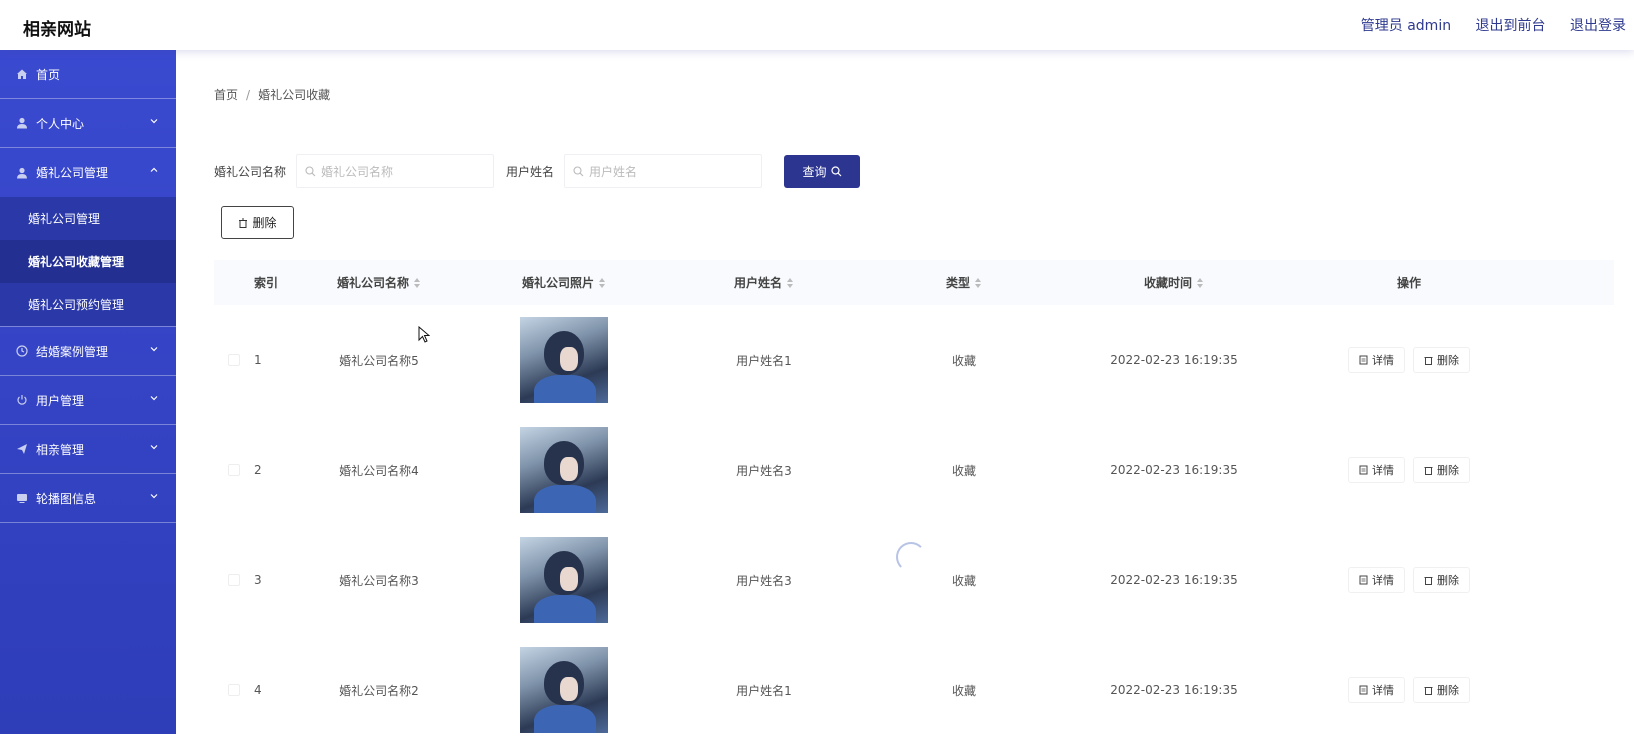  I want to click on sidebar-subitem-favorite-manage: 婚礼公司收藏管理, so click(88, 261).